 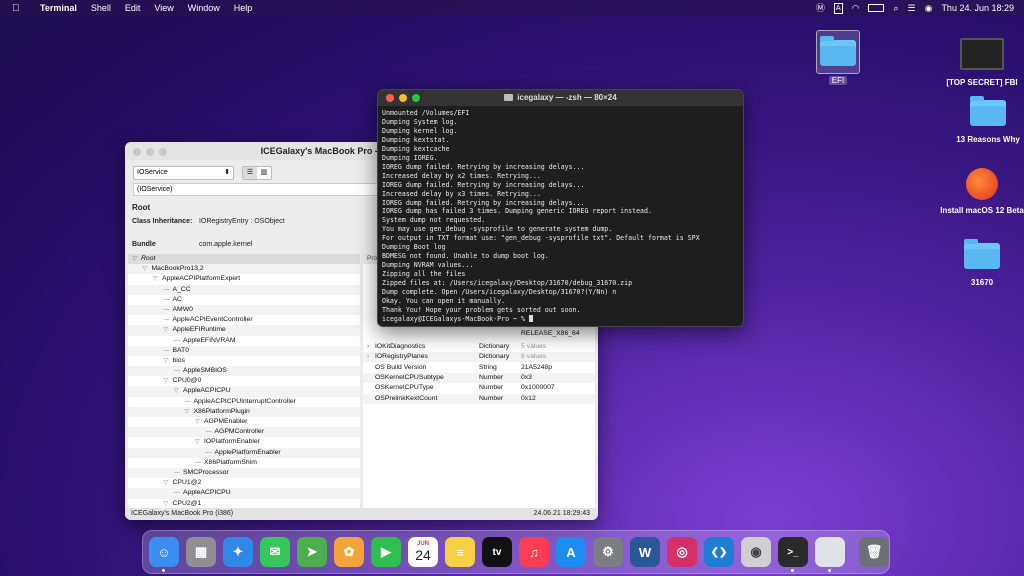 I want to click on list-view-icon: ☰, so click(x=250, y=173).